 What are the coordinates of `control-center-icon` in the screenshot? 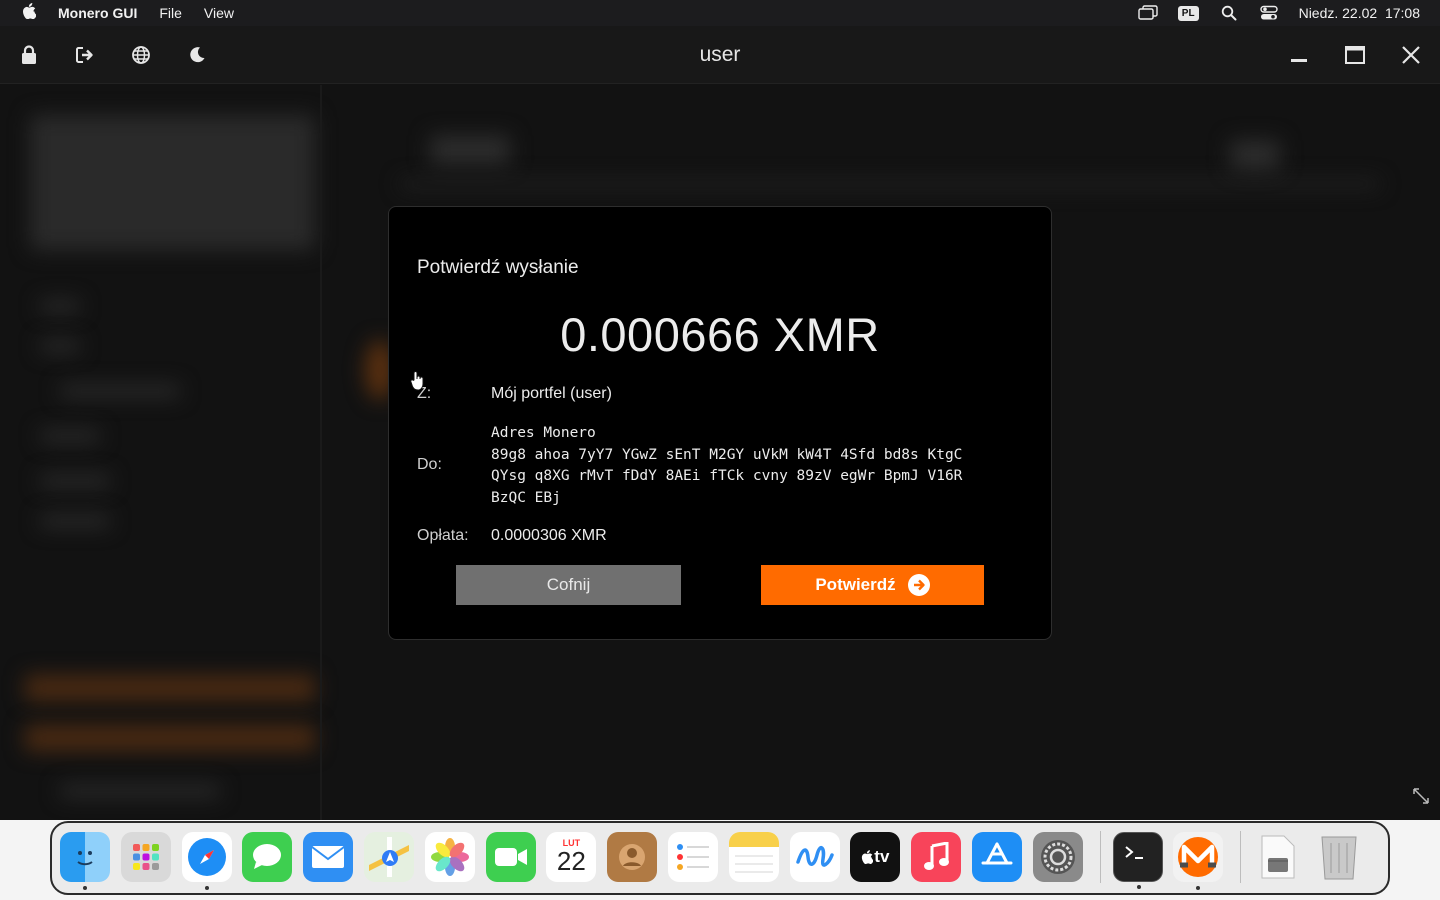 It's located at (1269, 13).